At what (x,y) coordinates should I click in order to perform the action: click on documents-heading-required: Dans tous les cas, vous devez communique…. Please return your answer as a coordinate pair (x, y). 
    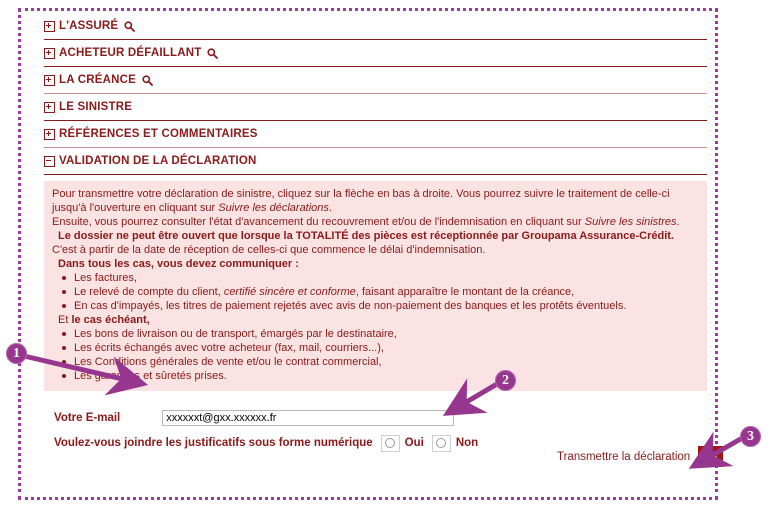
    Looking at the image, I should click on (178, 264).